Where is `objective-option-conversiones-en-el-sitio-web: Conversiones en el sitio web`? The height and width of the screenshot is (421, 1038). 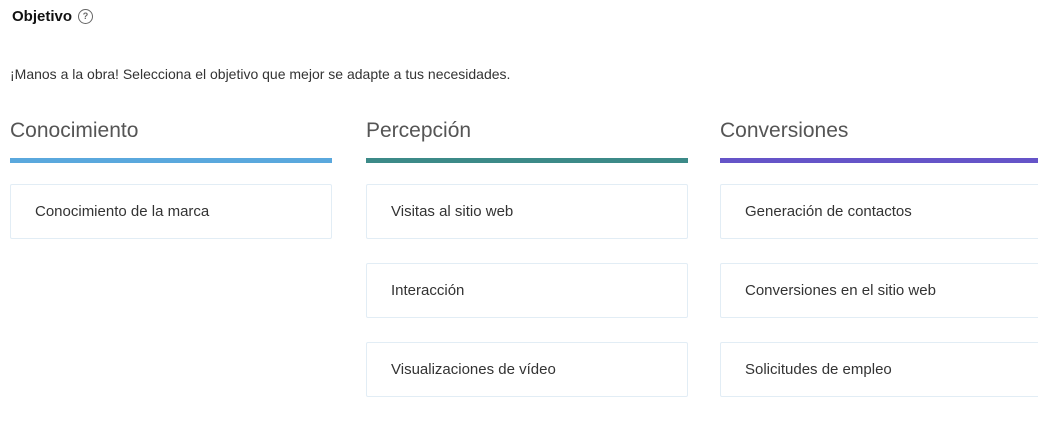 objective-option-conversiones-en-el-sitio-web: Conversiones en el sitio web is located at coordinates (879, 290).